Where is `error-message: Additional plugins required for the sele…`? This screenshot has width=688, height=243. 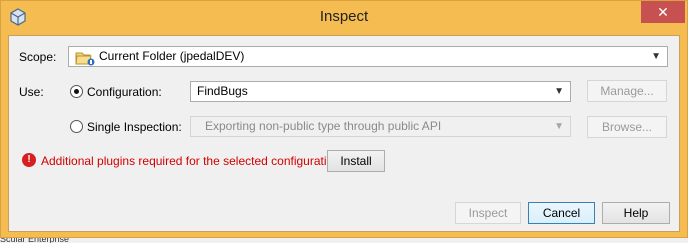 error-message: Additional plugins required for the sele… is located at coordinates (192, 161).